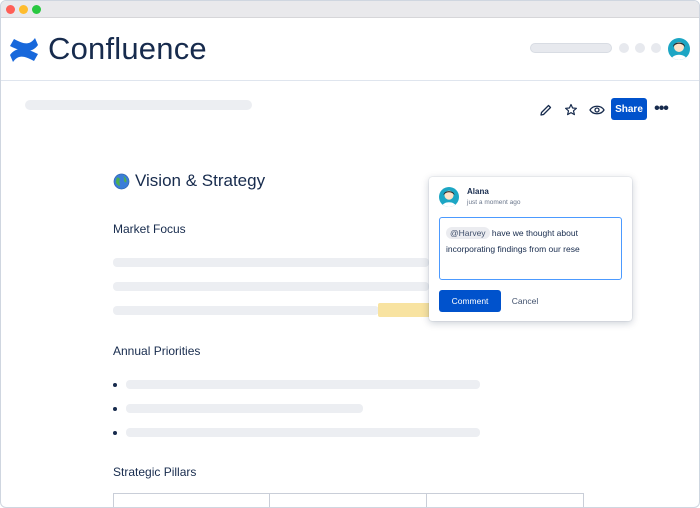  I want to click on pillars-table, so click(348, 500).